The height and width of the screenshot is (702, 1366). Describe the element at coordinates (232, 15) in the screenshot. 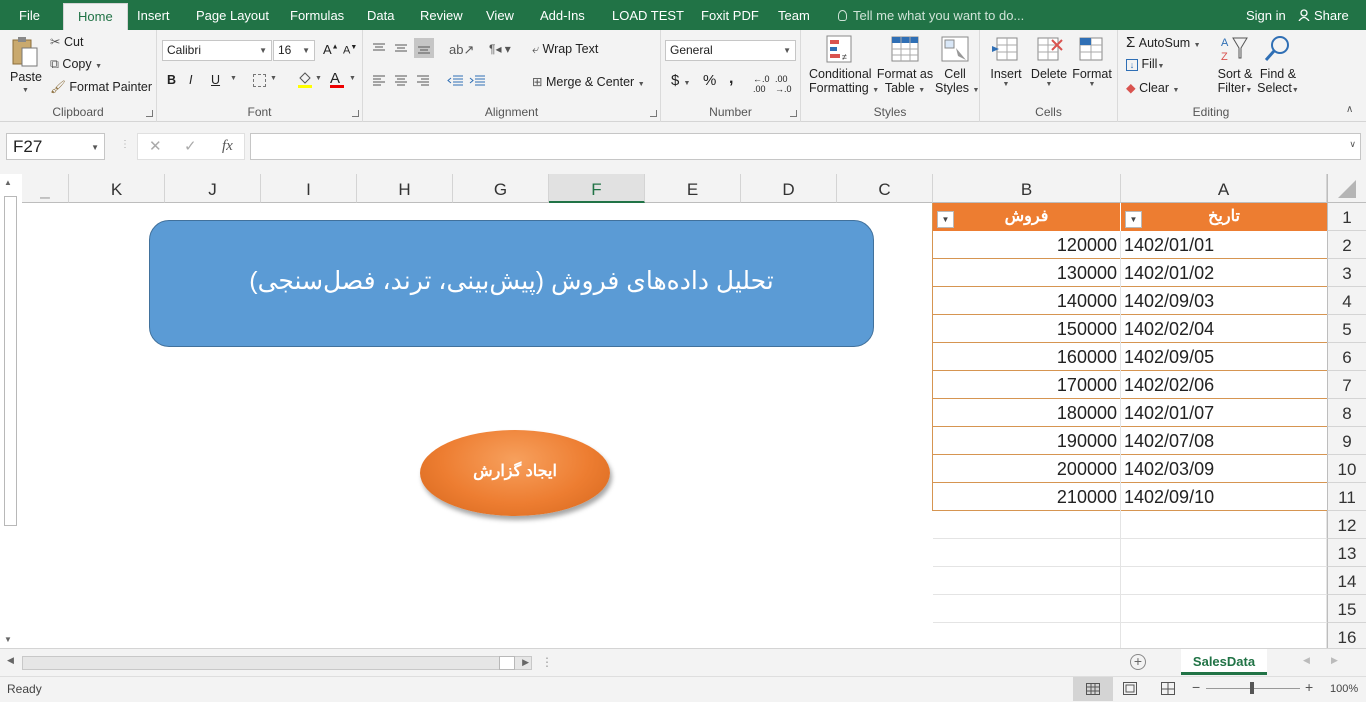

I see `tab-page-layout: Page Layout` at that location.